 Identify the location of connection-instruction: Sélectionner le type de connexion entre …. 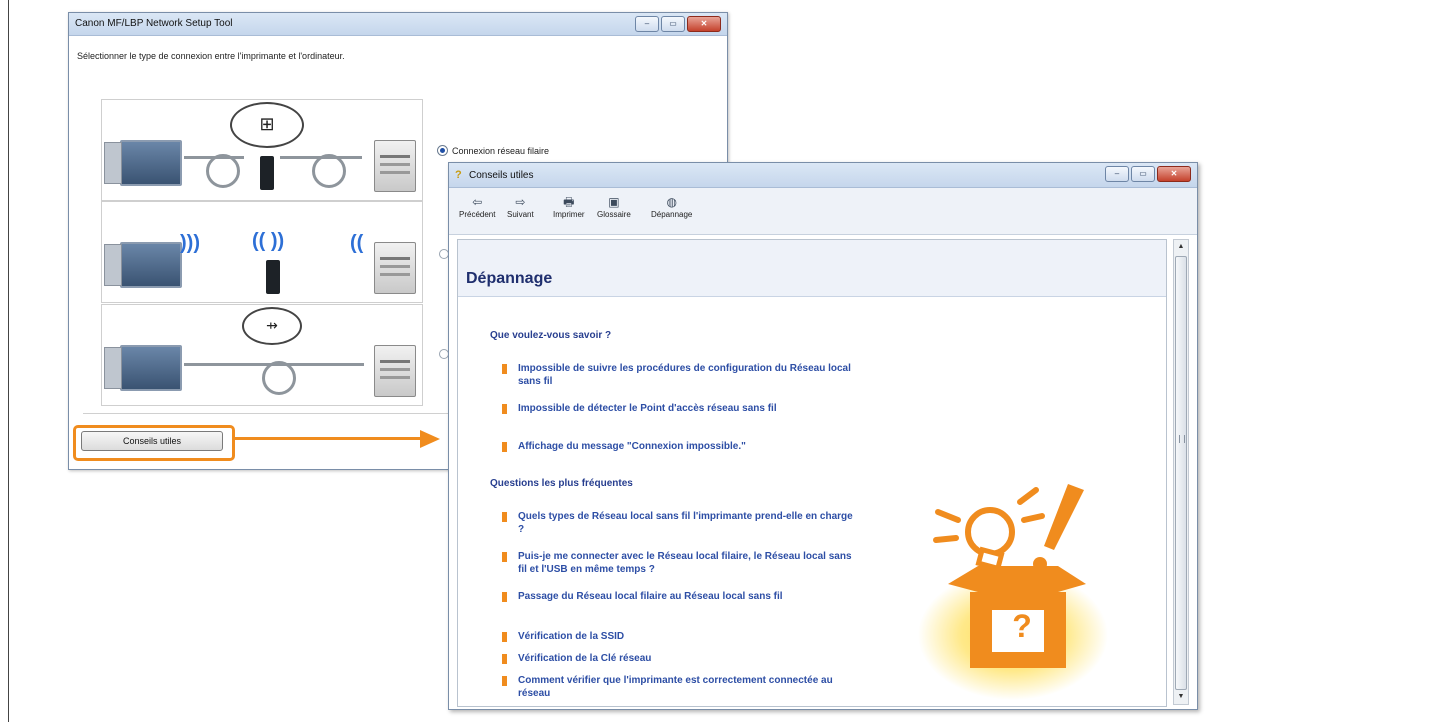
(211, 56).